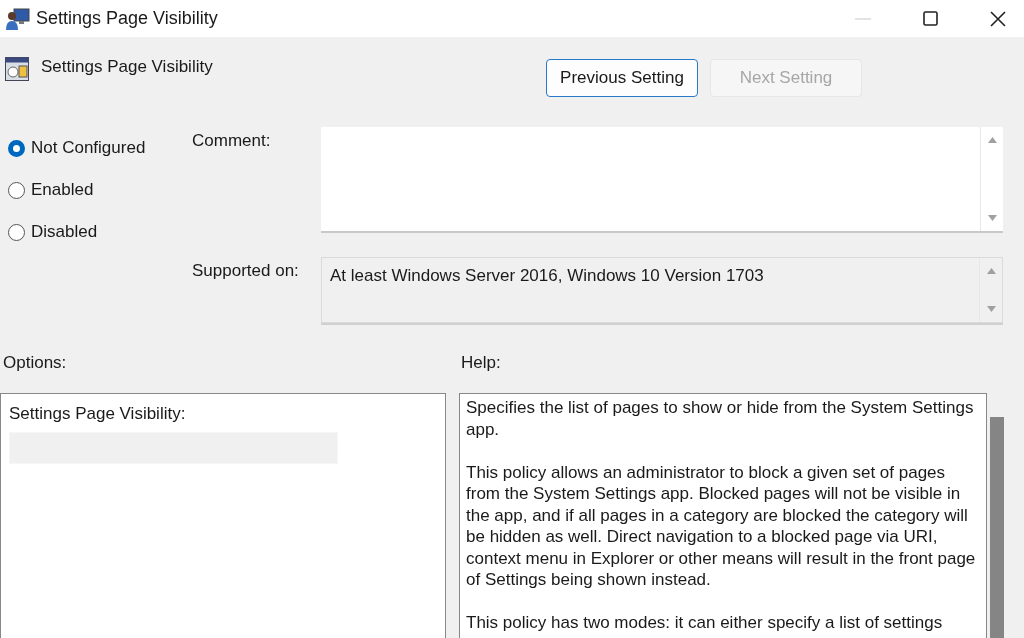 The image size is (1024, 638). What do you see at coordinates (127, 18) in the screenshot?
I see `window-title: Settings Page Visibility` at bounding box center [127, 18].